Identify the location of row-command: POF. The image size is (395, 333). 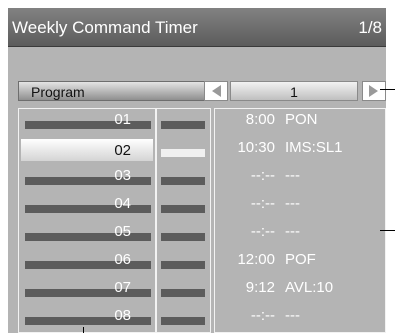
(300, 259).